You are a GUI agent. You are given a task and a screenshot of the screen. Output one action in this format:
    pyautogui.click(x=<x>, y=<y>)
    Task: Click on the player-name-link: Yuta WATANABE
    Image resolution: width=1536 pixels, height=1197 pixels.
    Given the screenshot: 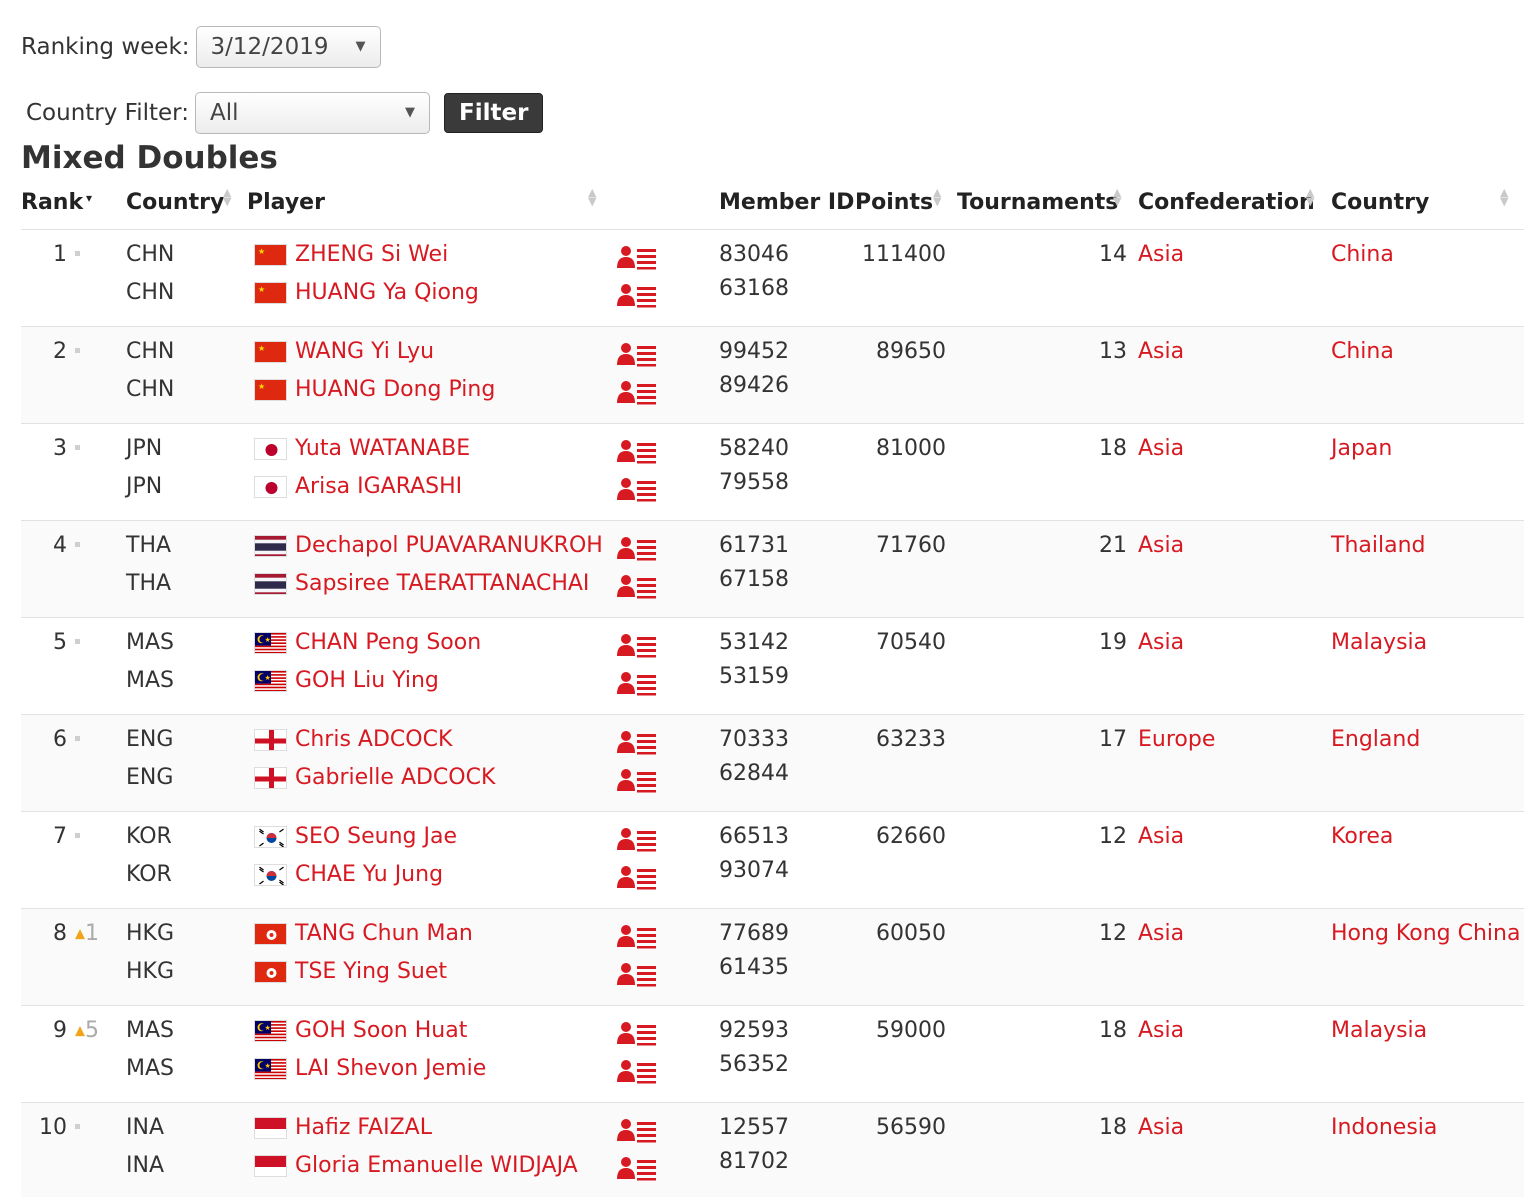 What is the action you would take?
    pyautogui.click(x=382, y=448)
    